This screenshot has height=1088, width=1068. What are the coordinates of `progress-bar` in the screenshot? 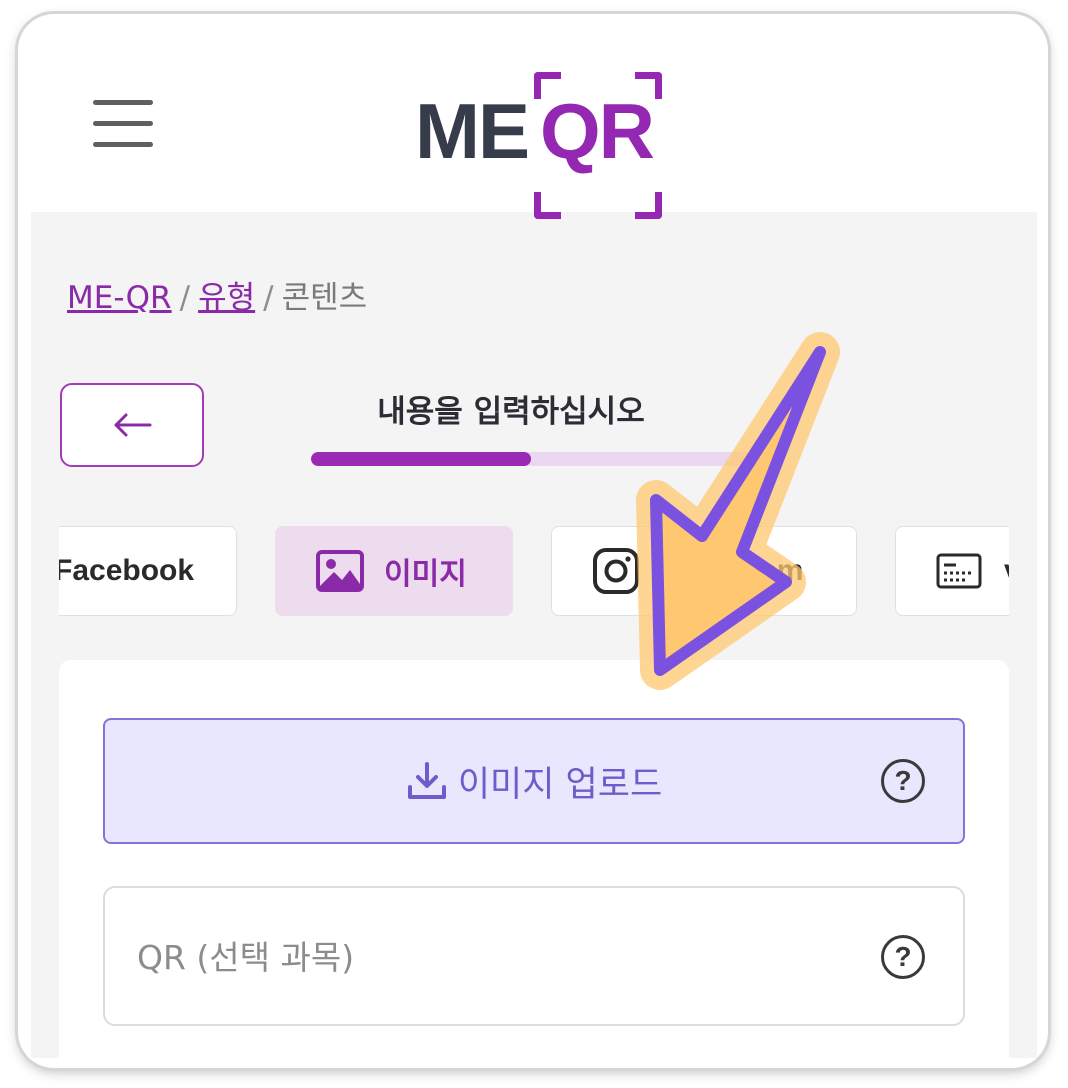 It's located at (531, 459).